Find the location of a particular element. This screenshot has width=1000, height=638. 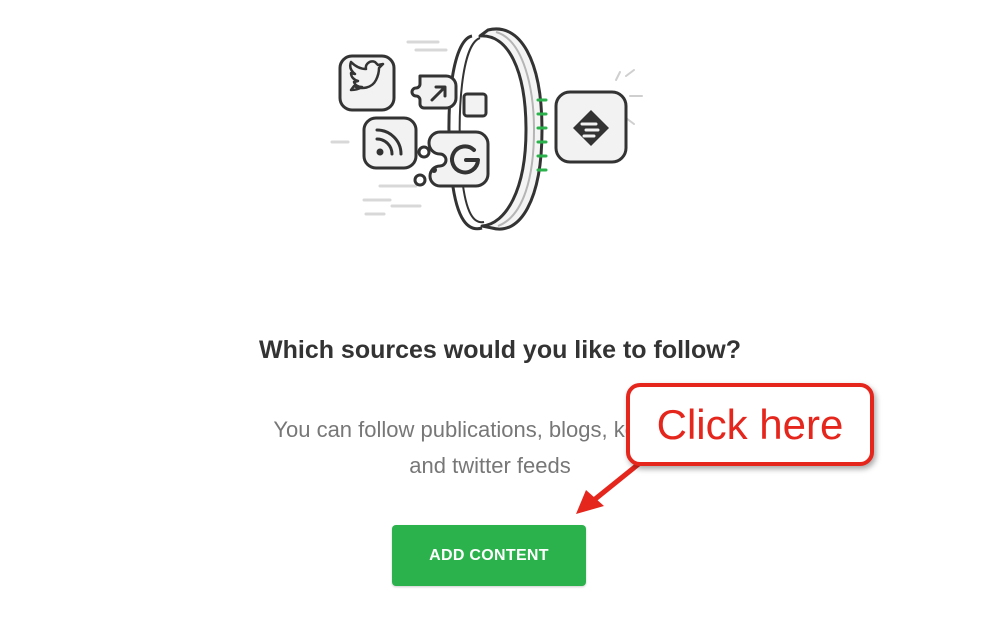

twitter-icon is located at coordinates (367, 83).